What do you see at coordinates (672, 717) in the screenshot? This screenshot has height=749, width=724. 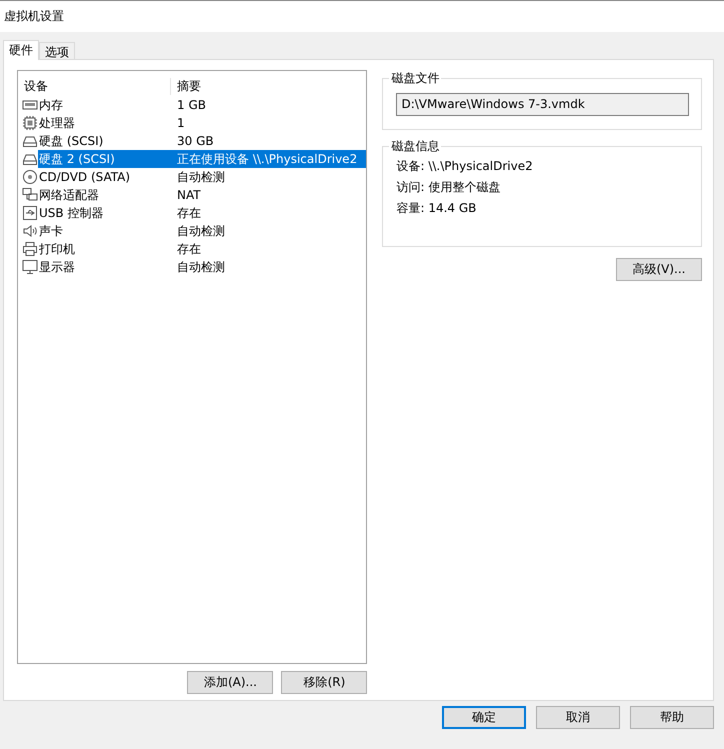 I see `dialog-button: 帮助` at bounding box center [672, 717].